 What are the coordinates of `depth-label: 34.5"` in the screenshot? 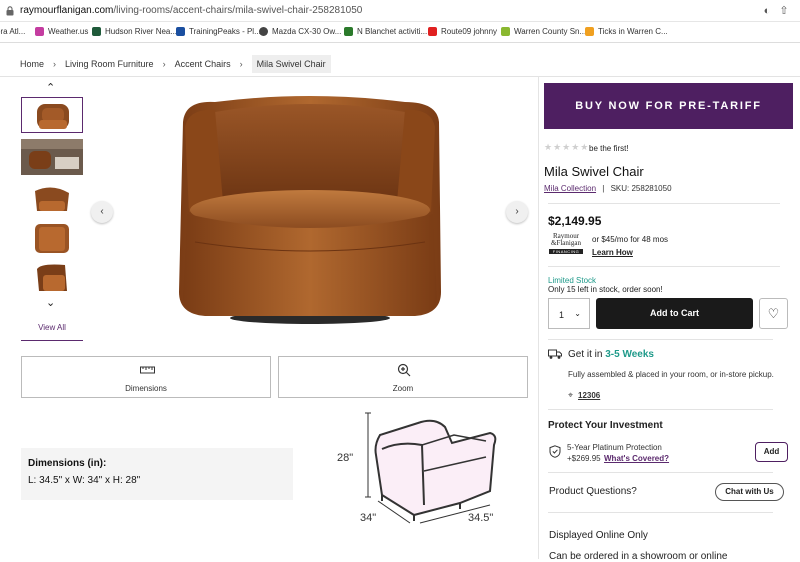 It's located at (481, 518).